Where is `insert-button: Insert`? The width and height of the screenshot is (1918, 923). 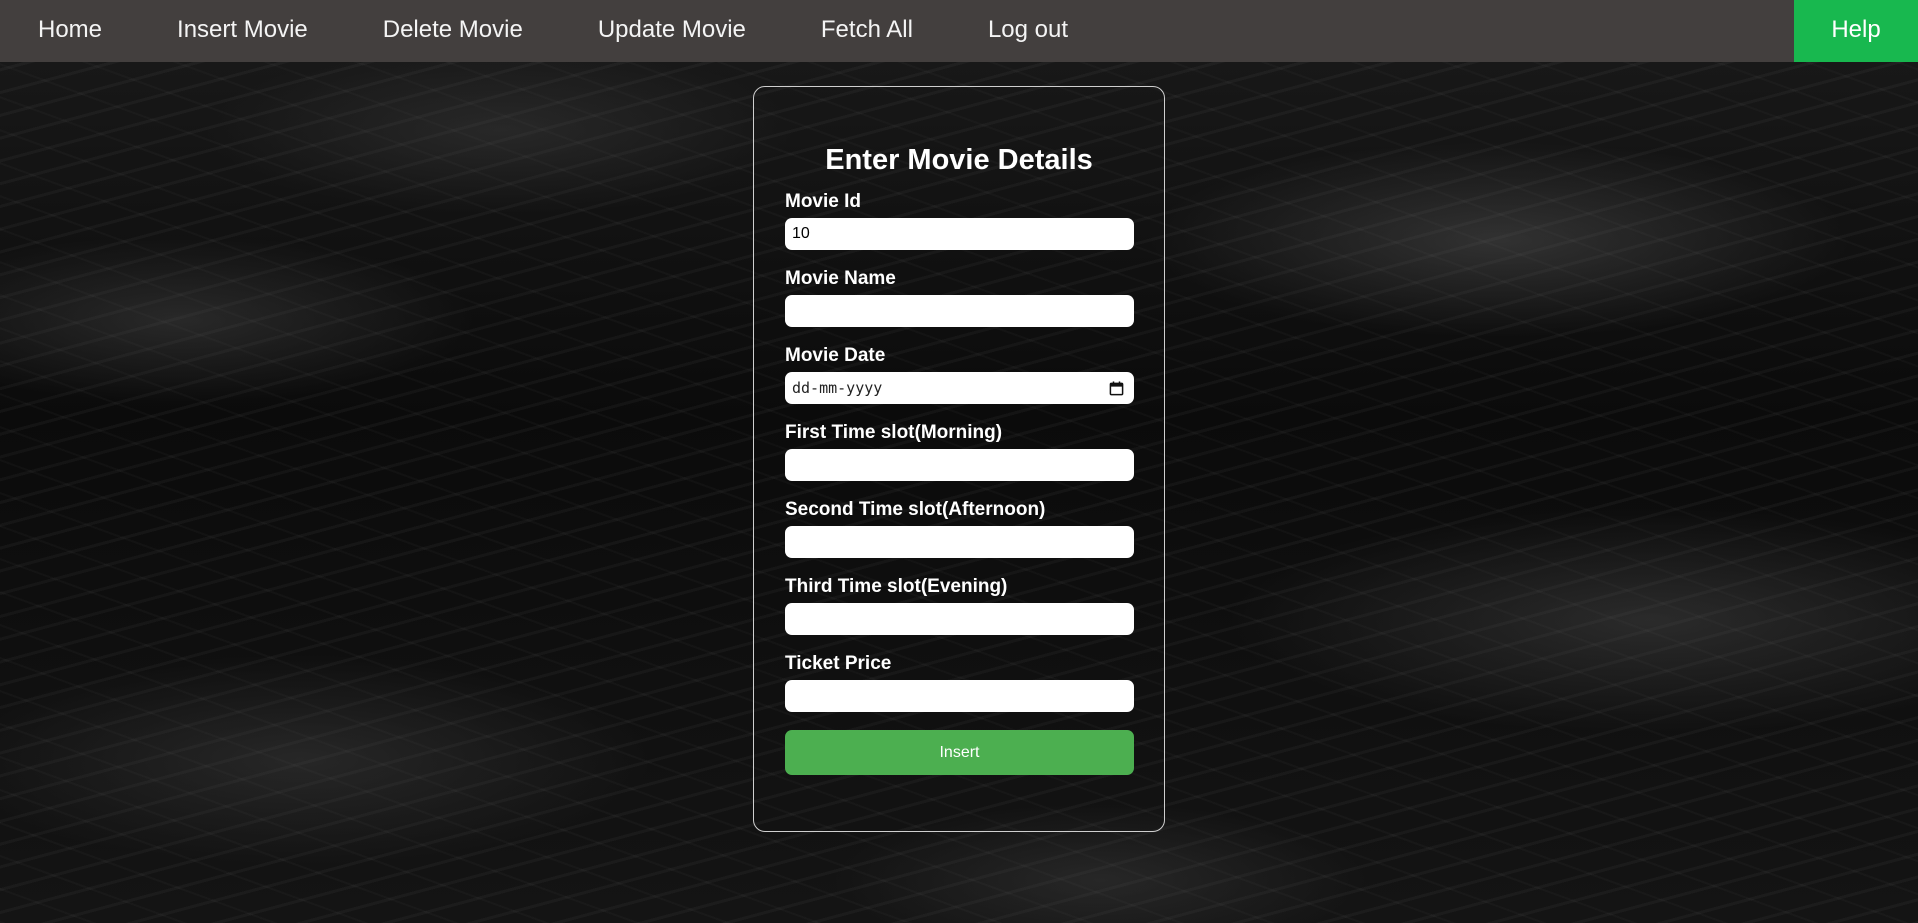
insert-button: Insert is located at coordinates (959, 752).